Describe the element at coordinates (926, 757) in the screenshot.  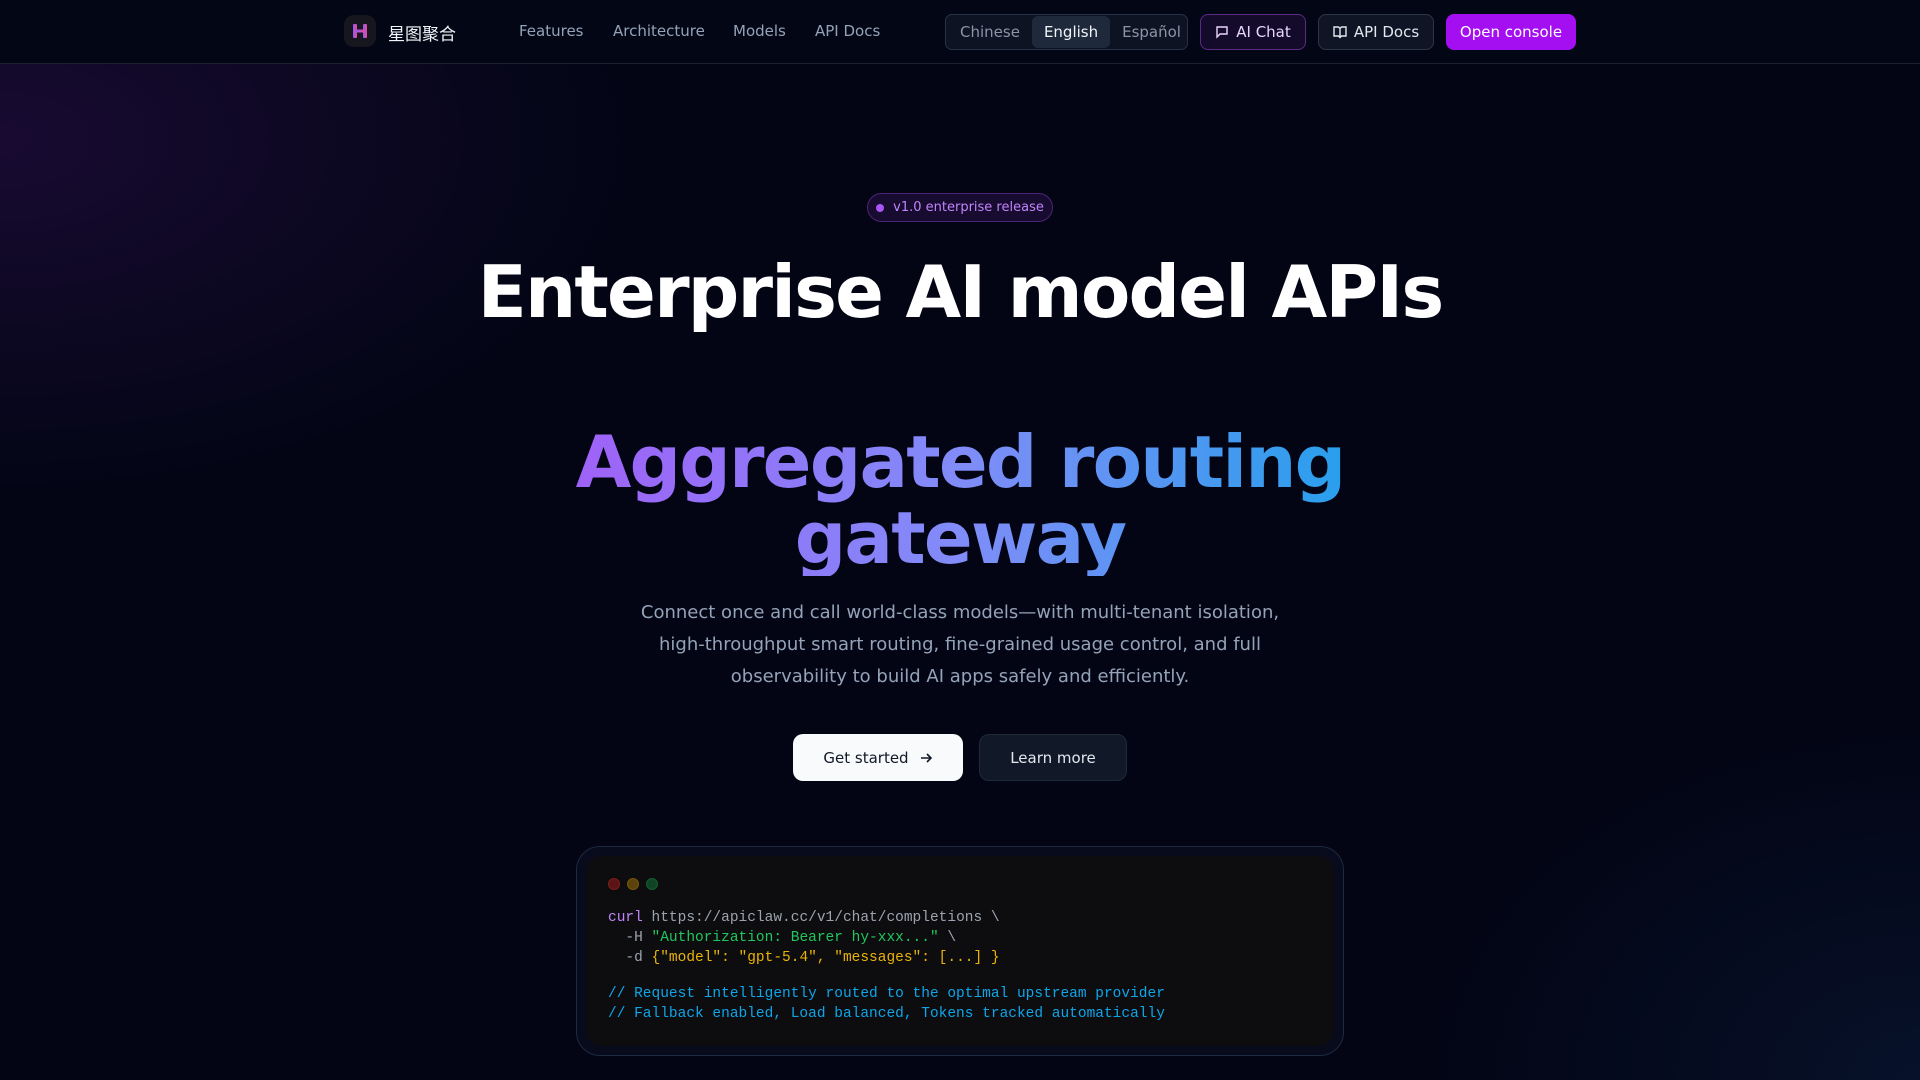
I see `arrow-right-icon` at that location.